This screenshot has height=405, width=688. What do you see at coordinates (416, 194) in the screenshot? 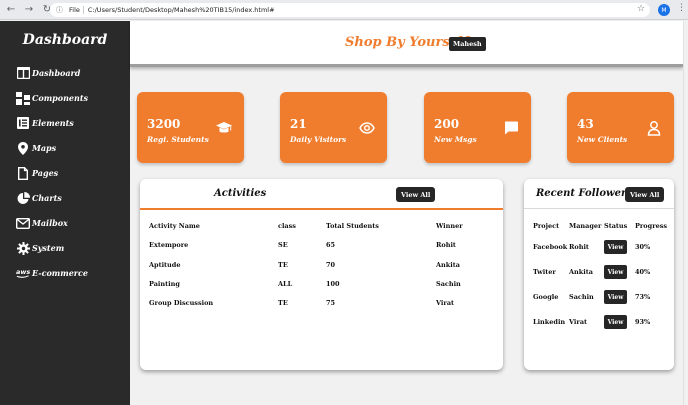
I see `activities-view-all-button: View All` at bounding box center [416, 194].